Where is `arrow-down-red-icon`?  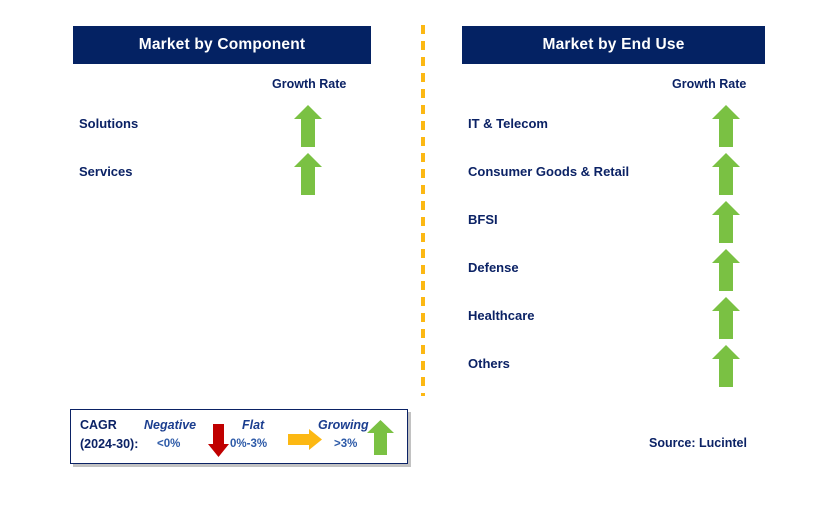 arrow-down-red-icon is located at coordinates (218, 440).